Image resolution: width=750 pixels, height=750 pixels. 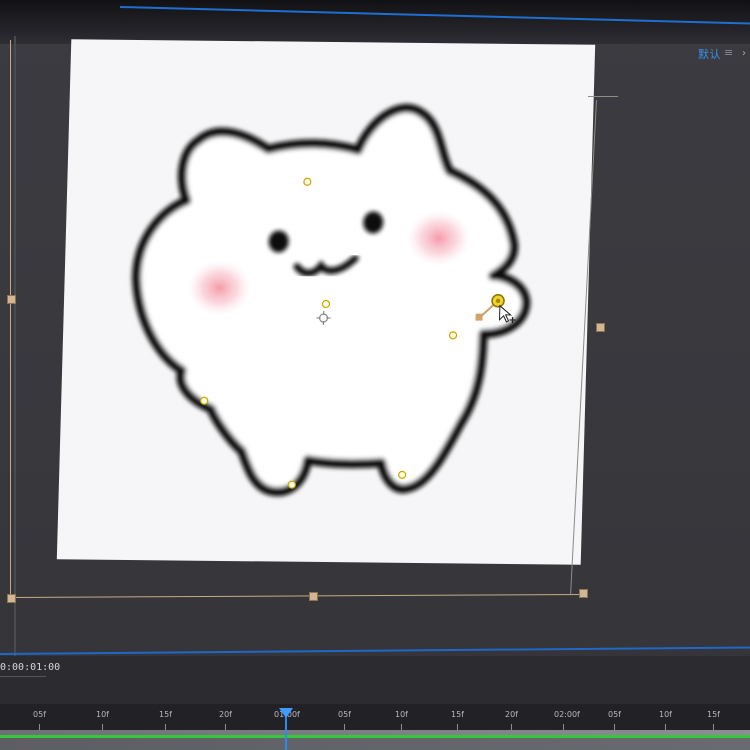 What do you see at coordinates (375, 744) in the screenshot?
I see `layer-duration-bar` at bounding box center [375, 744].